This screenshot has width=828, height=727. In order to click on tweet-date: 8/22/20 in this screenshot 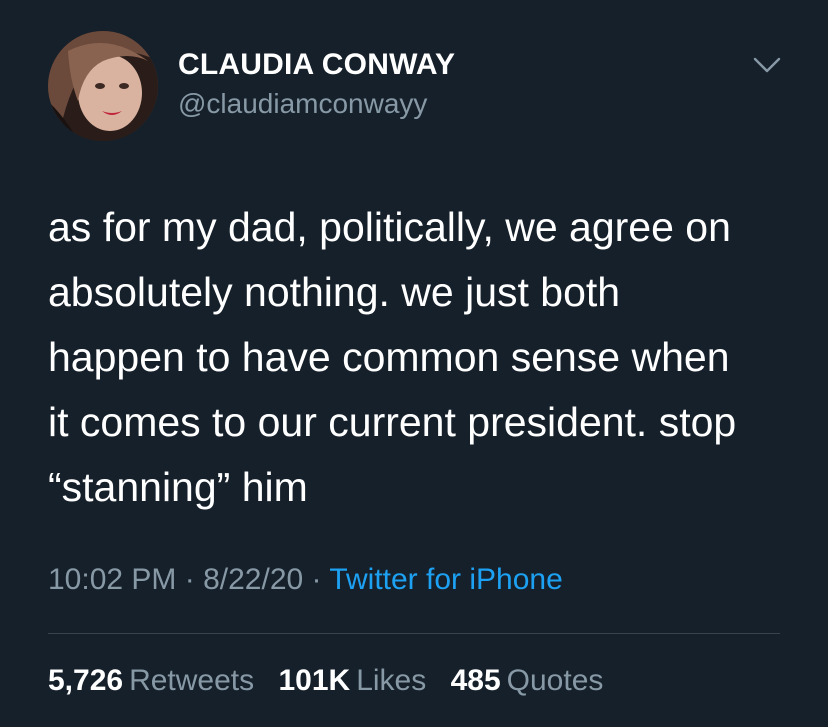, I will do `click(253, 579)`.